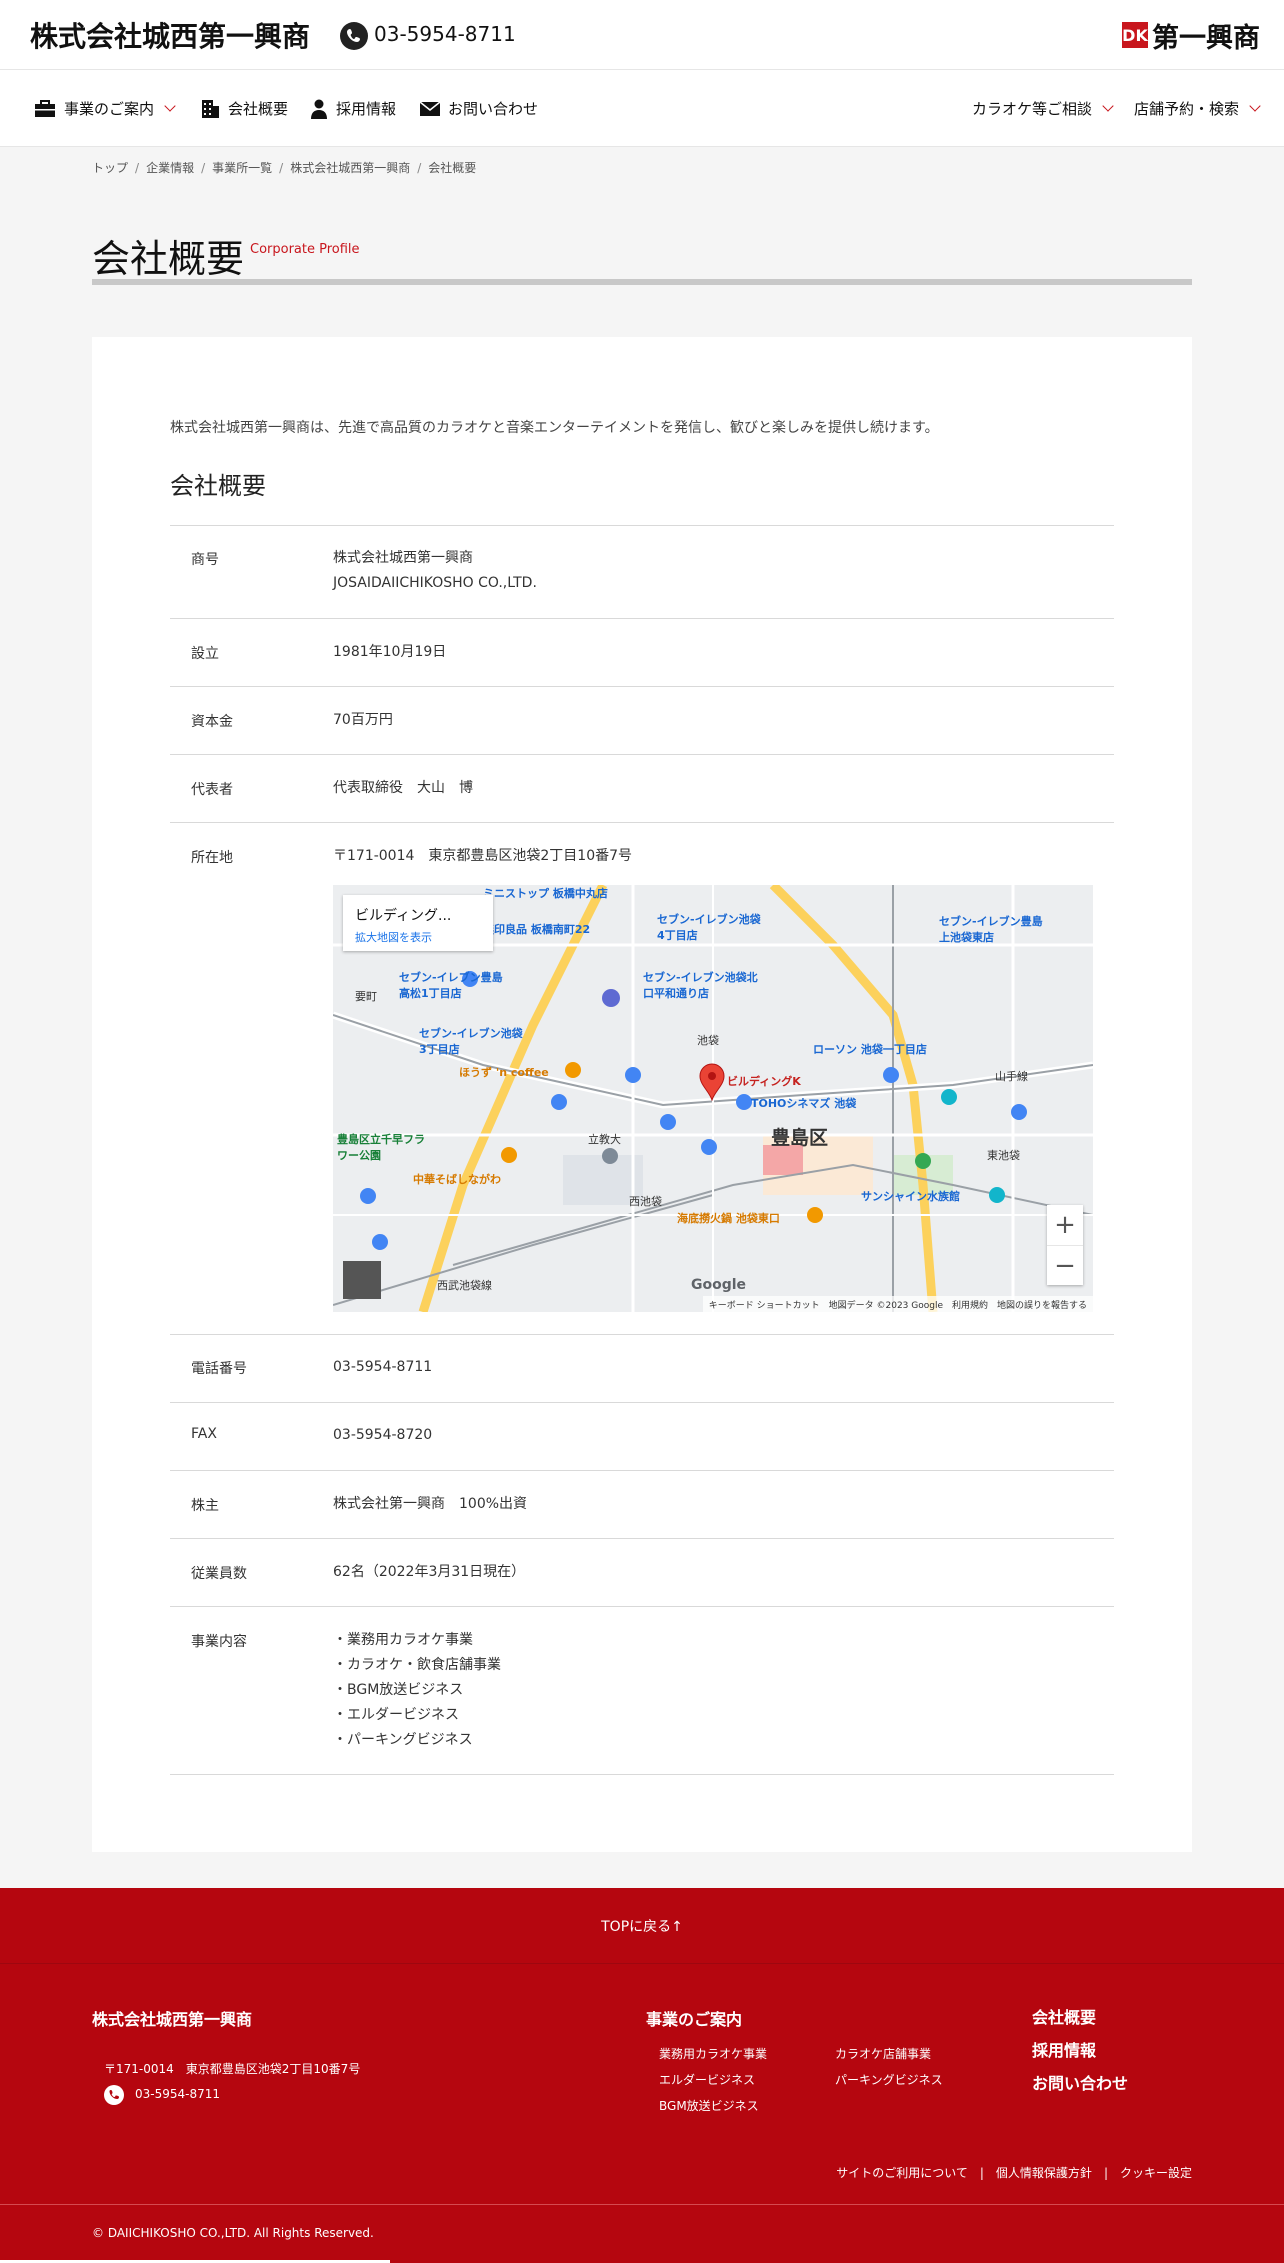  I want to click on footer-link: BGM放送ビジネス, so click(709, 2105).